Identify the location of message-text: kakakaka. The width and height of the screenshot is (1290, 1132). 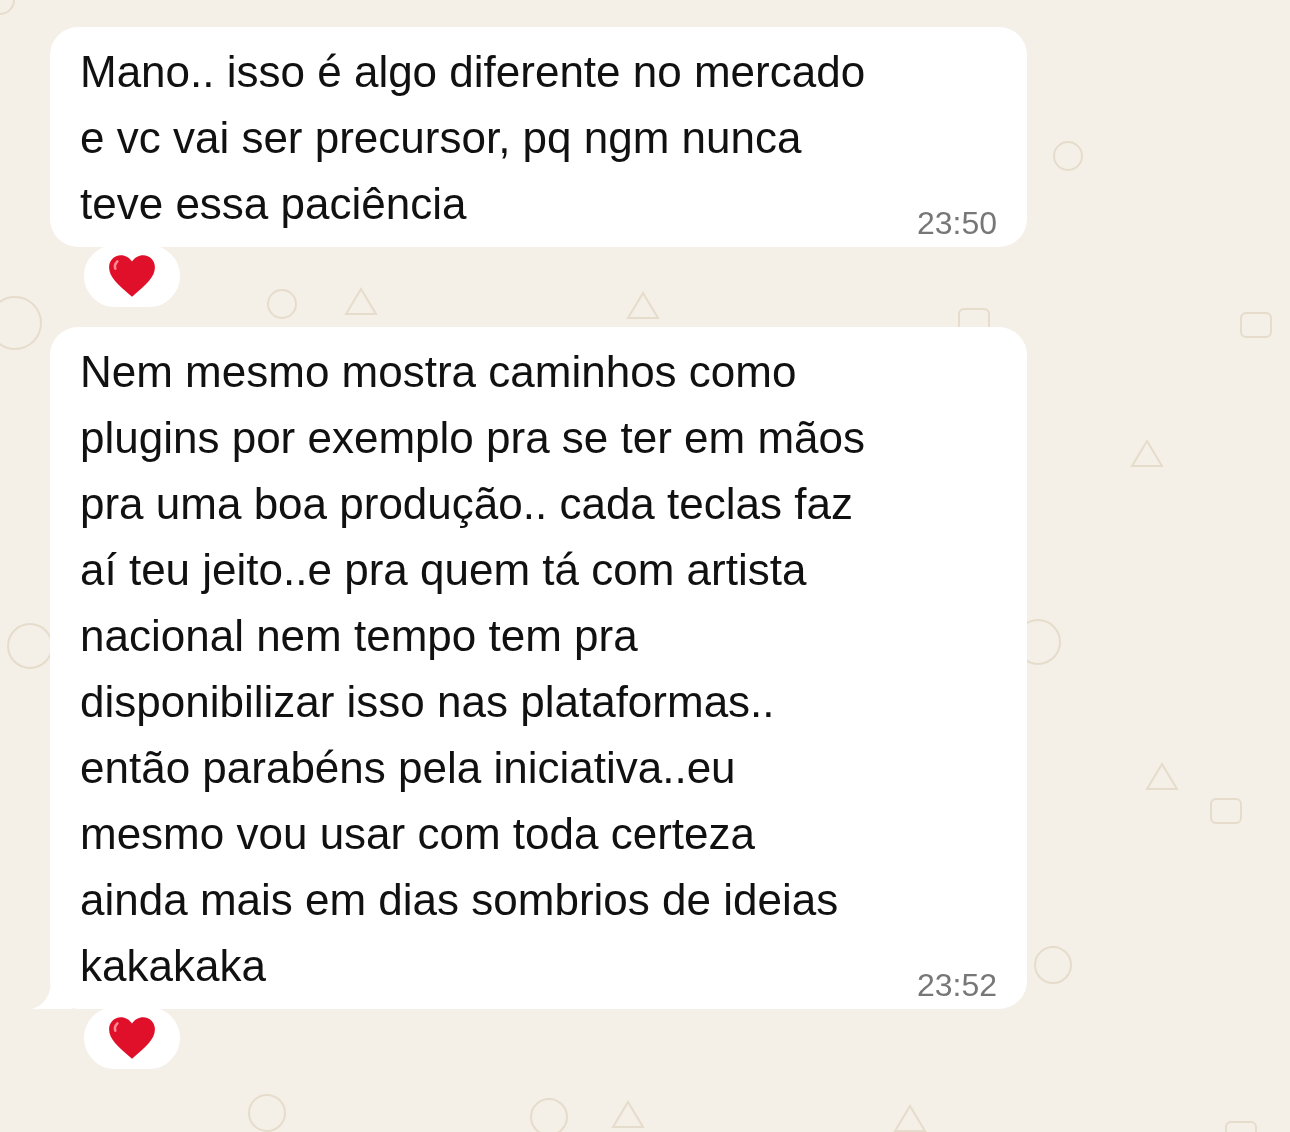
(173, 966).